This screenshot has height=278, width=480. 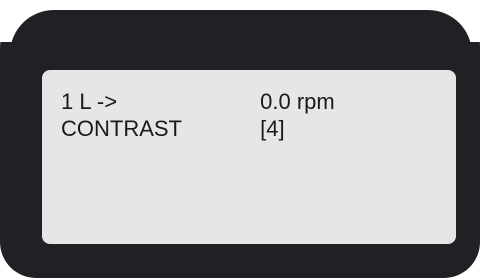 What do you see at coordinates (272, 128) in the screenshot?
I see `row-value: [4]` at bounding box center [272, 128].